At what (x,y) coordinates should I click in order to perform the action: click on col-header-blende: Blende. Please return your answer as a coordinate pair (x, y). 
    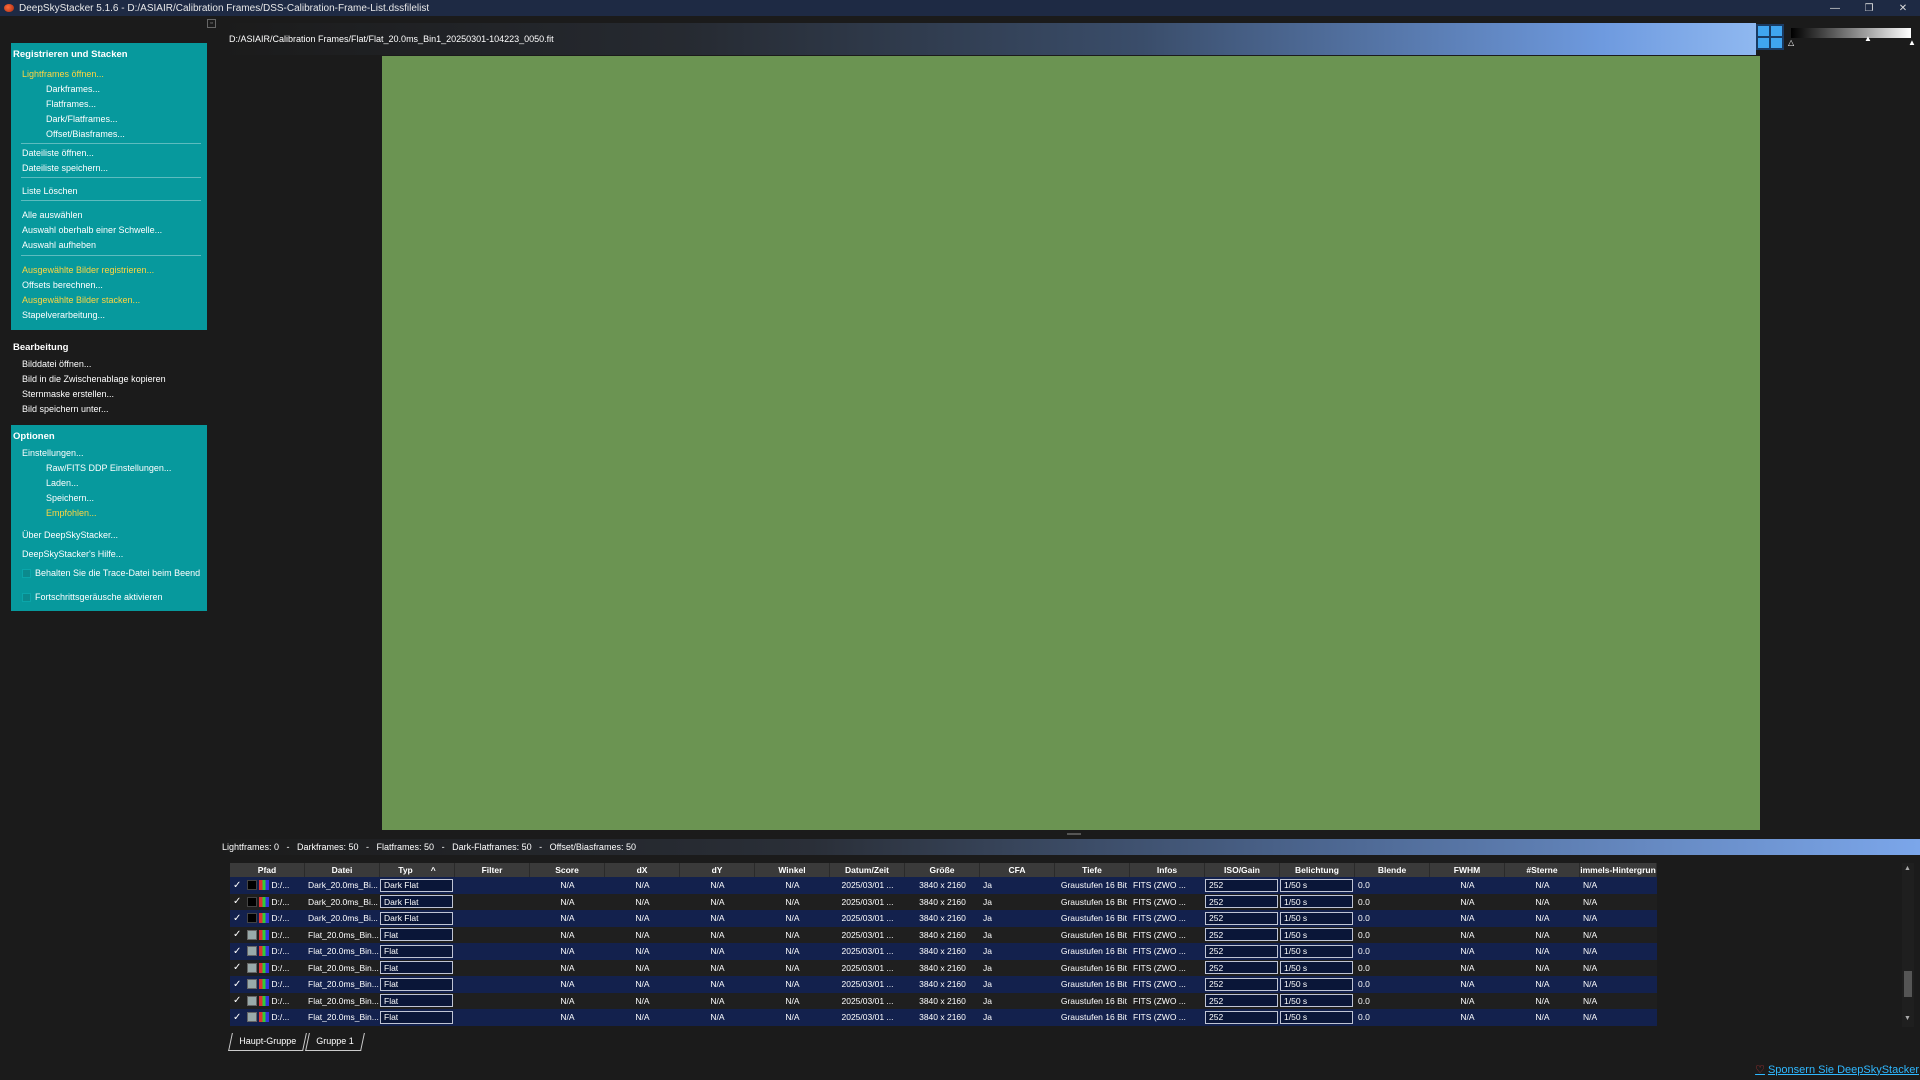
    Looking at the image, I should click on (1392, 870).